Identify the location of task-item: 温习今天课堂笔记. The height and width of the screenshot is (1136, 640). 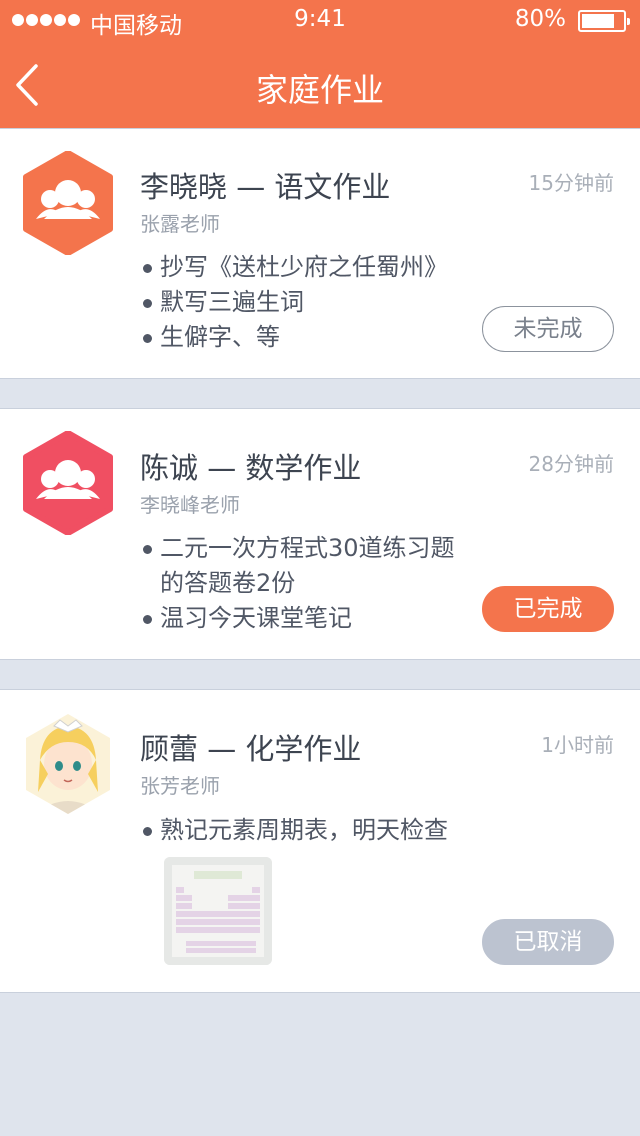
(300, 618).